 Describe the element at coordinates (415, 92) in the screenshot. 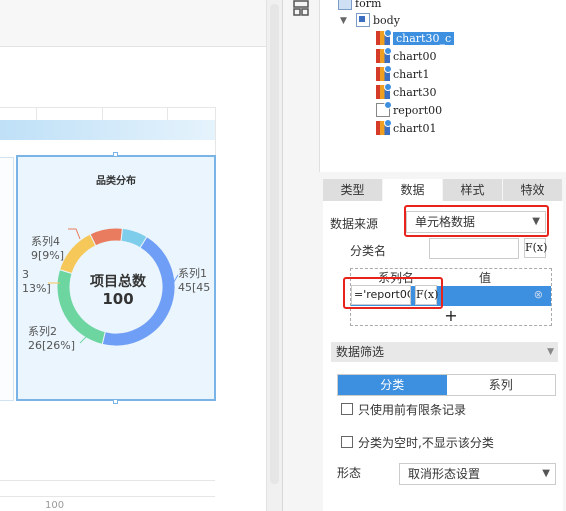

I see `tree-node-label: chart30` at that location.